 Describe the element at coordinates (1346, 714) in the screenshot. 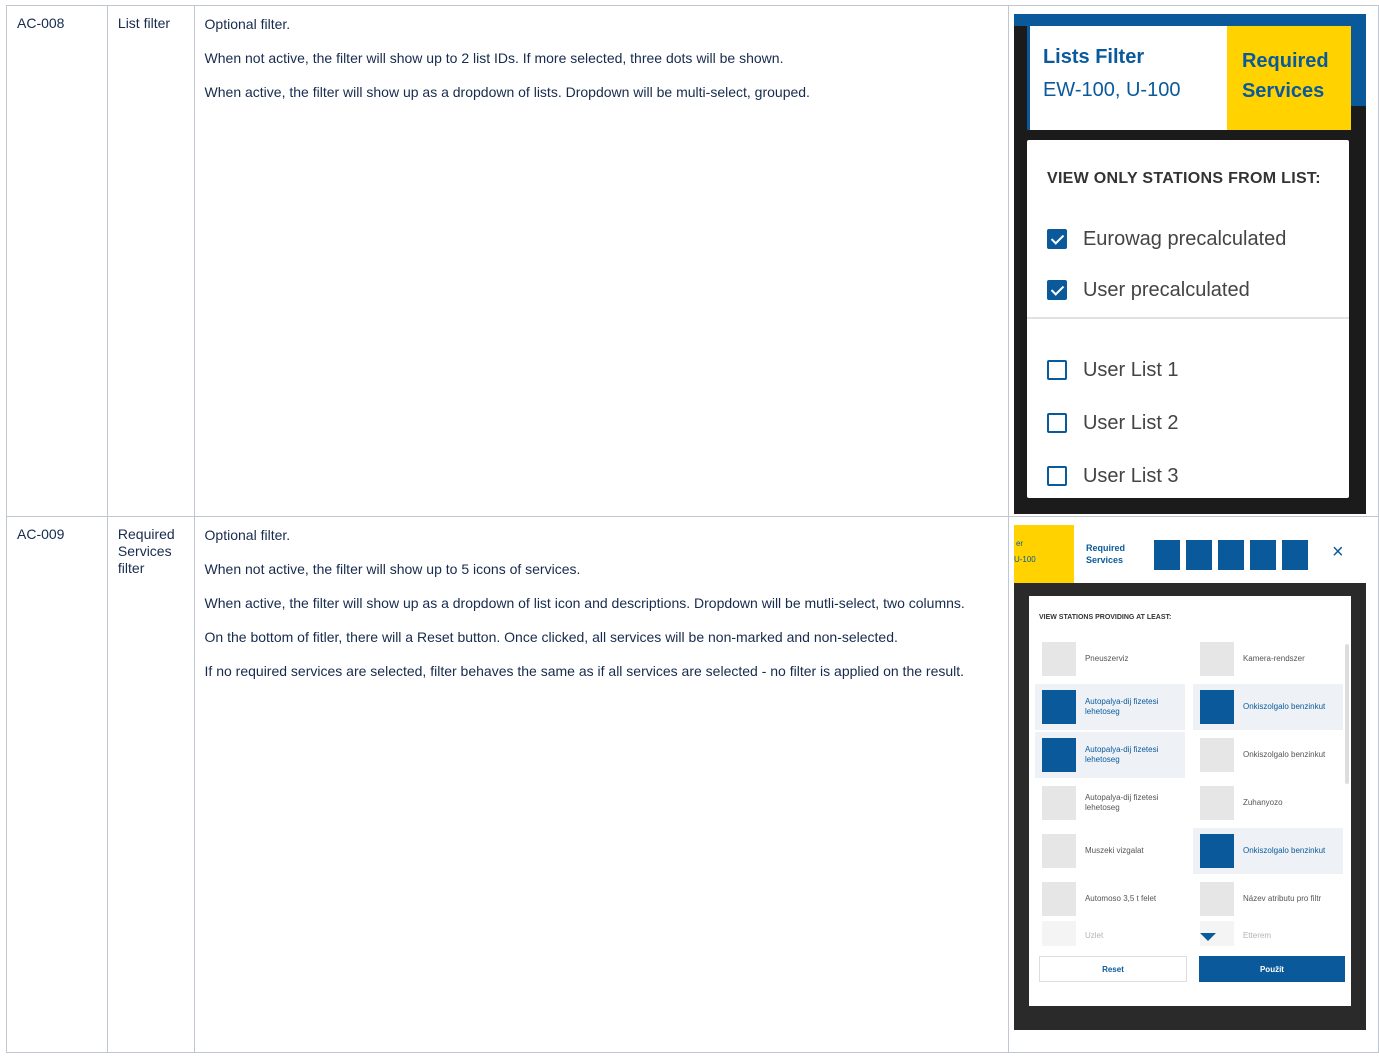

I see `scrollbar` at that location.